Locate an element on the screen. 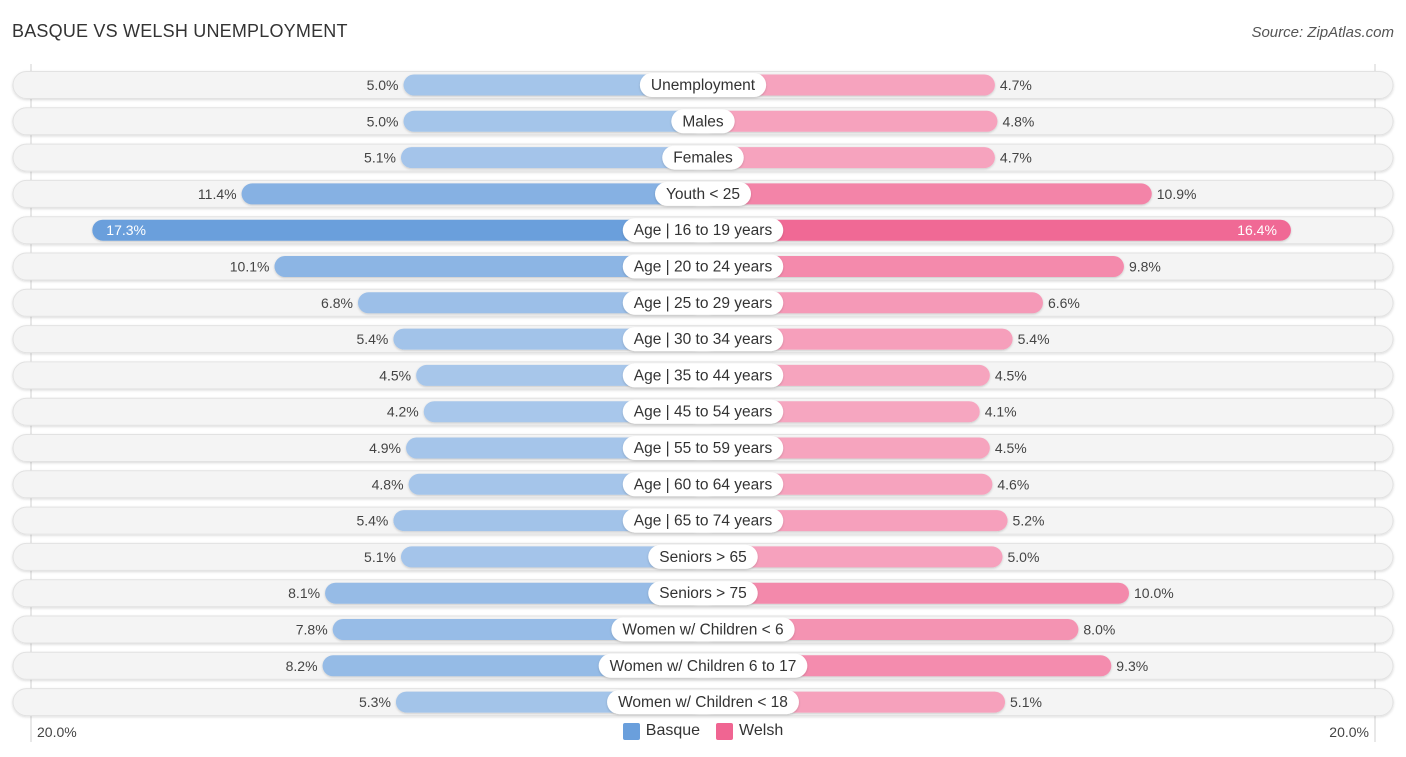 This screenshot has width=1406, height=757. category-label: Age | 30 to 34 years is located at coordinates (703, 339).